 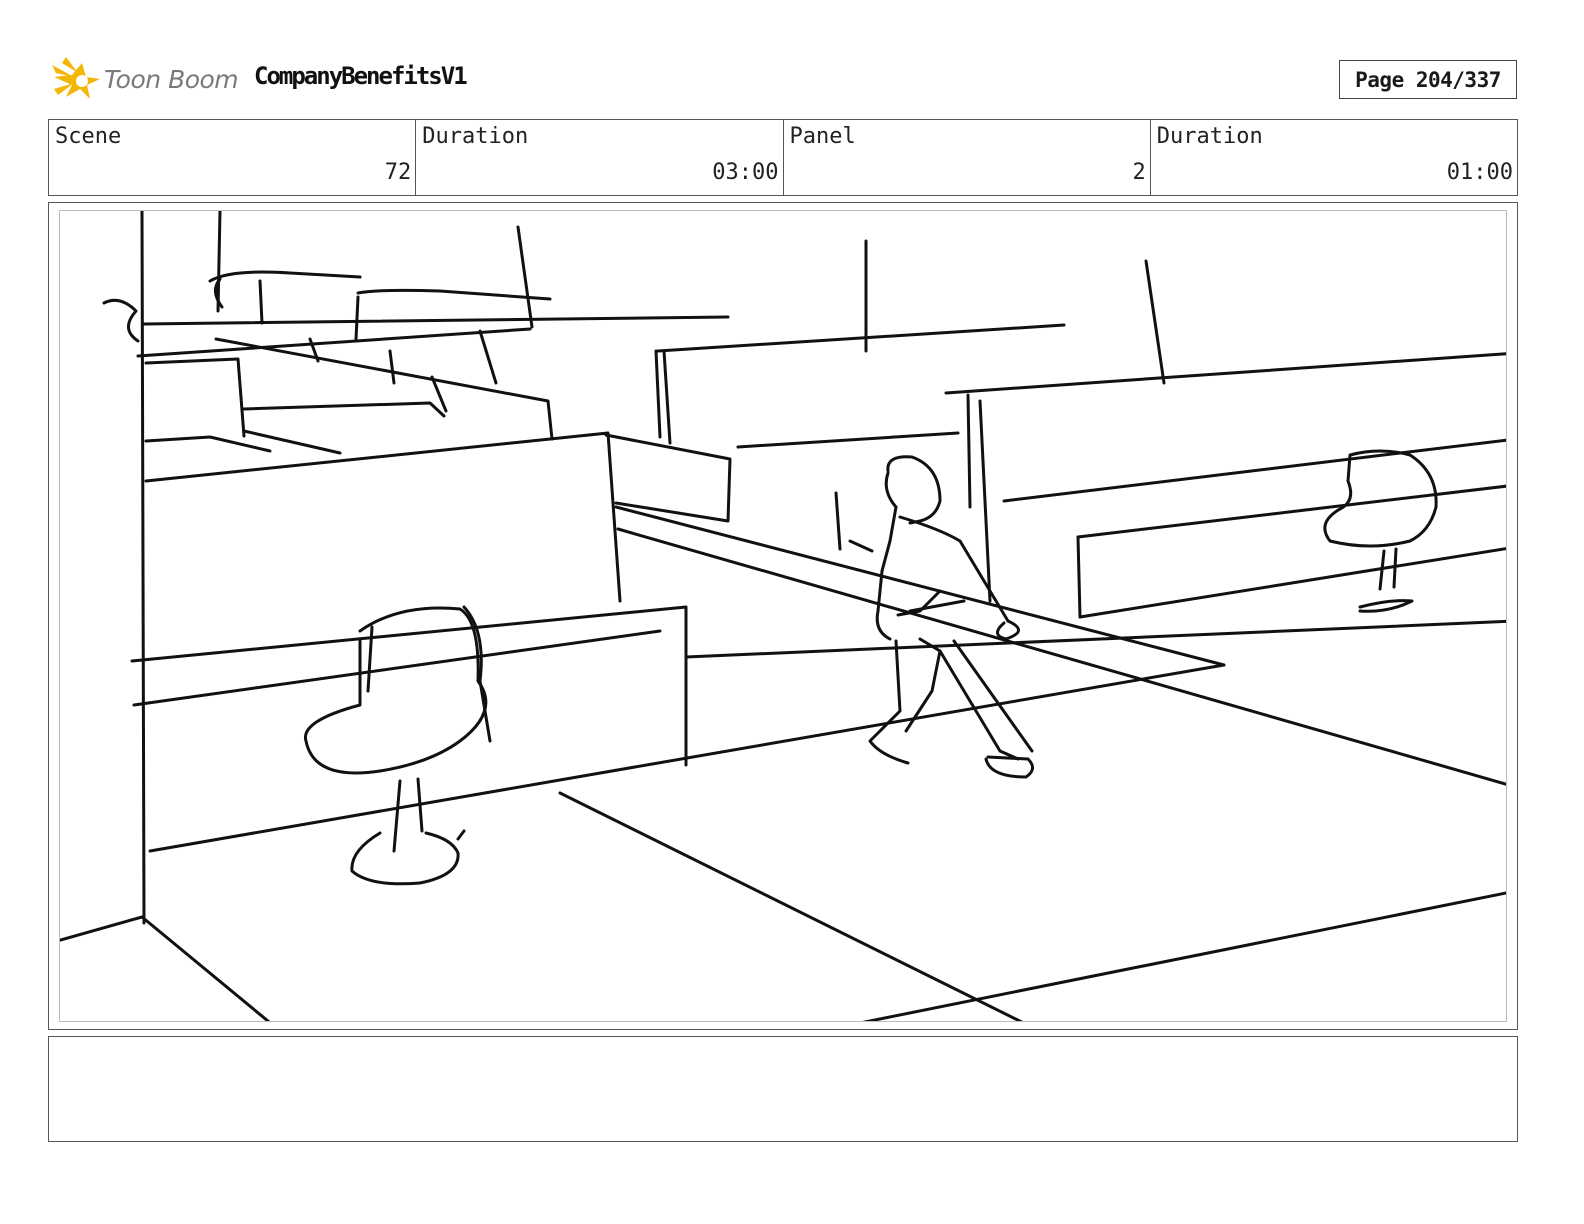 What do you see at coordinates (475, 136) in the screenshot?
I see `scene-duration-label: Duration` at bounding box center [475, 136].